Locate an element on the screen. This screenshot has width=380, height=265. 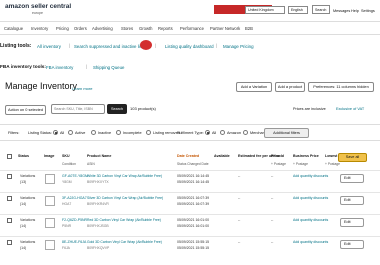
status-removed-radio is located at coordinates (148, 132).